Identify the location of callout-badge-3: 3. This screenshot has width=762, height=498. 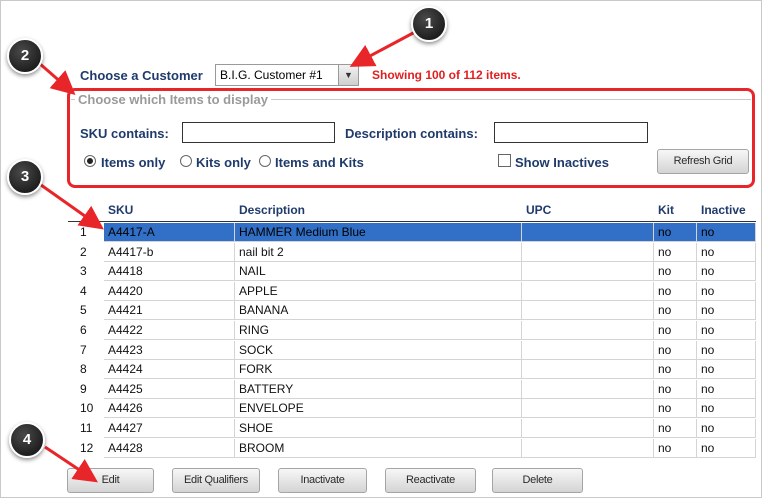
(25, 177).